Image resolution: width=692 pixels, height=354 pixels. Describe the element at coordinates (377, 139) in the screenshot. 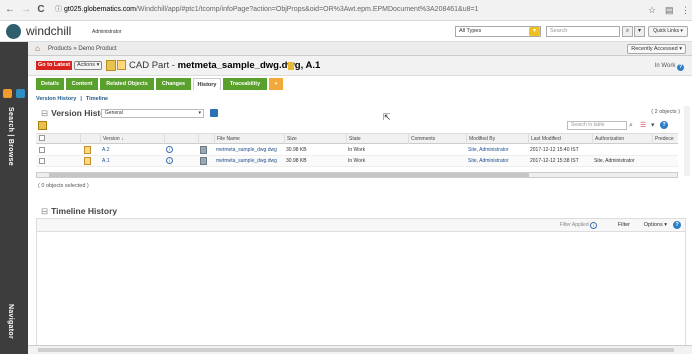

I see `column-header-state: State` at that location.